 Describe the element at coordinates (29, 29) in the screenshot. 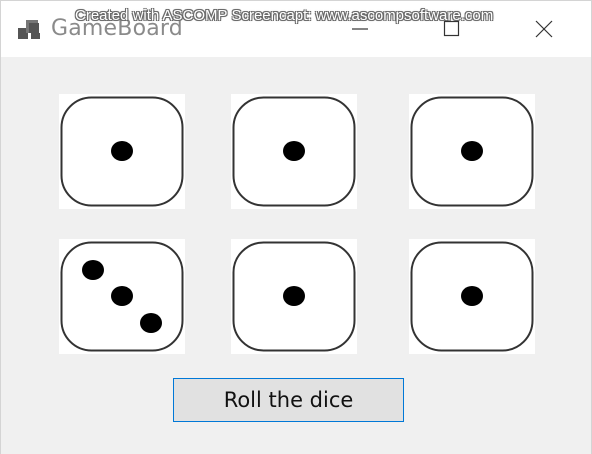

I see `app-window-icon` at that location.